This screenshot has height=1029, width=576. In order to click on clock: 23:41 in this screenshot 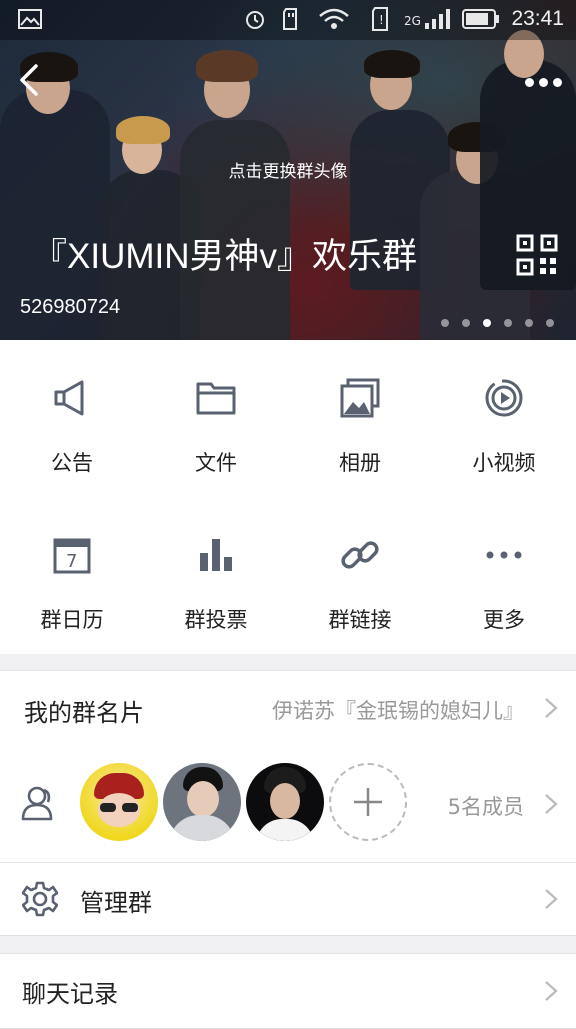, I will do `click(537, 18)`.